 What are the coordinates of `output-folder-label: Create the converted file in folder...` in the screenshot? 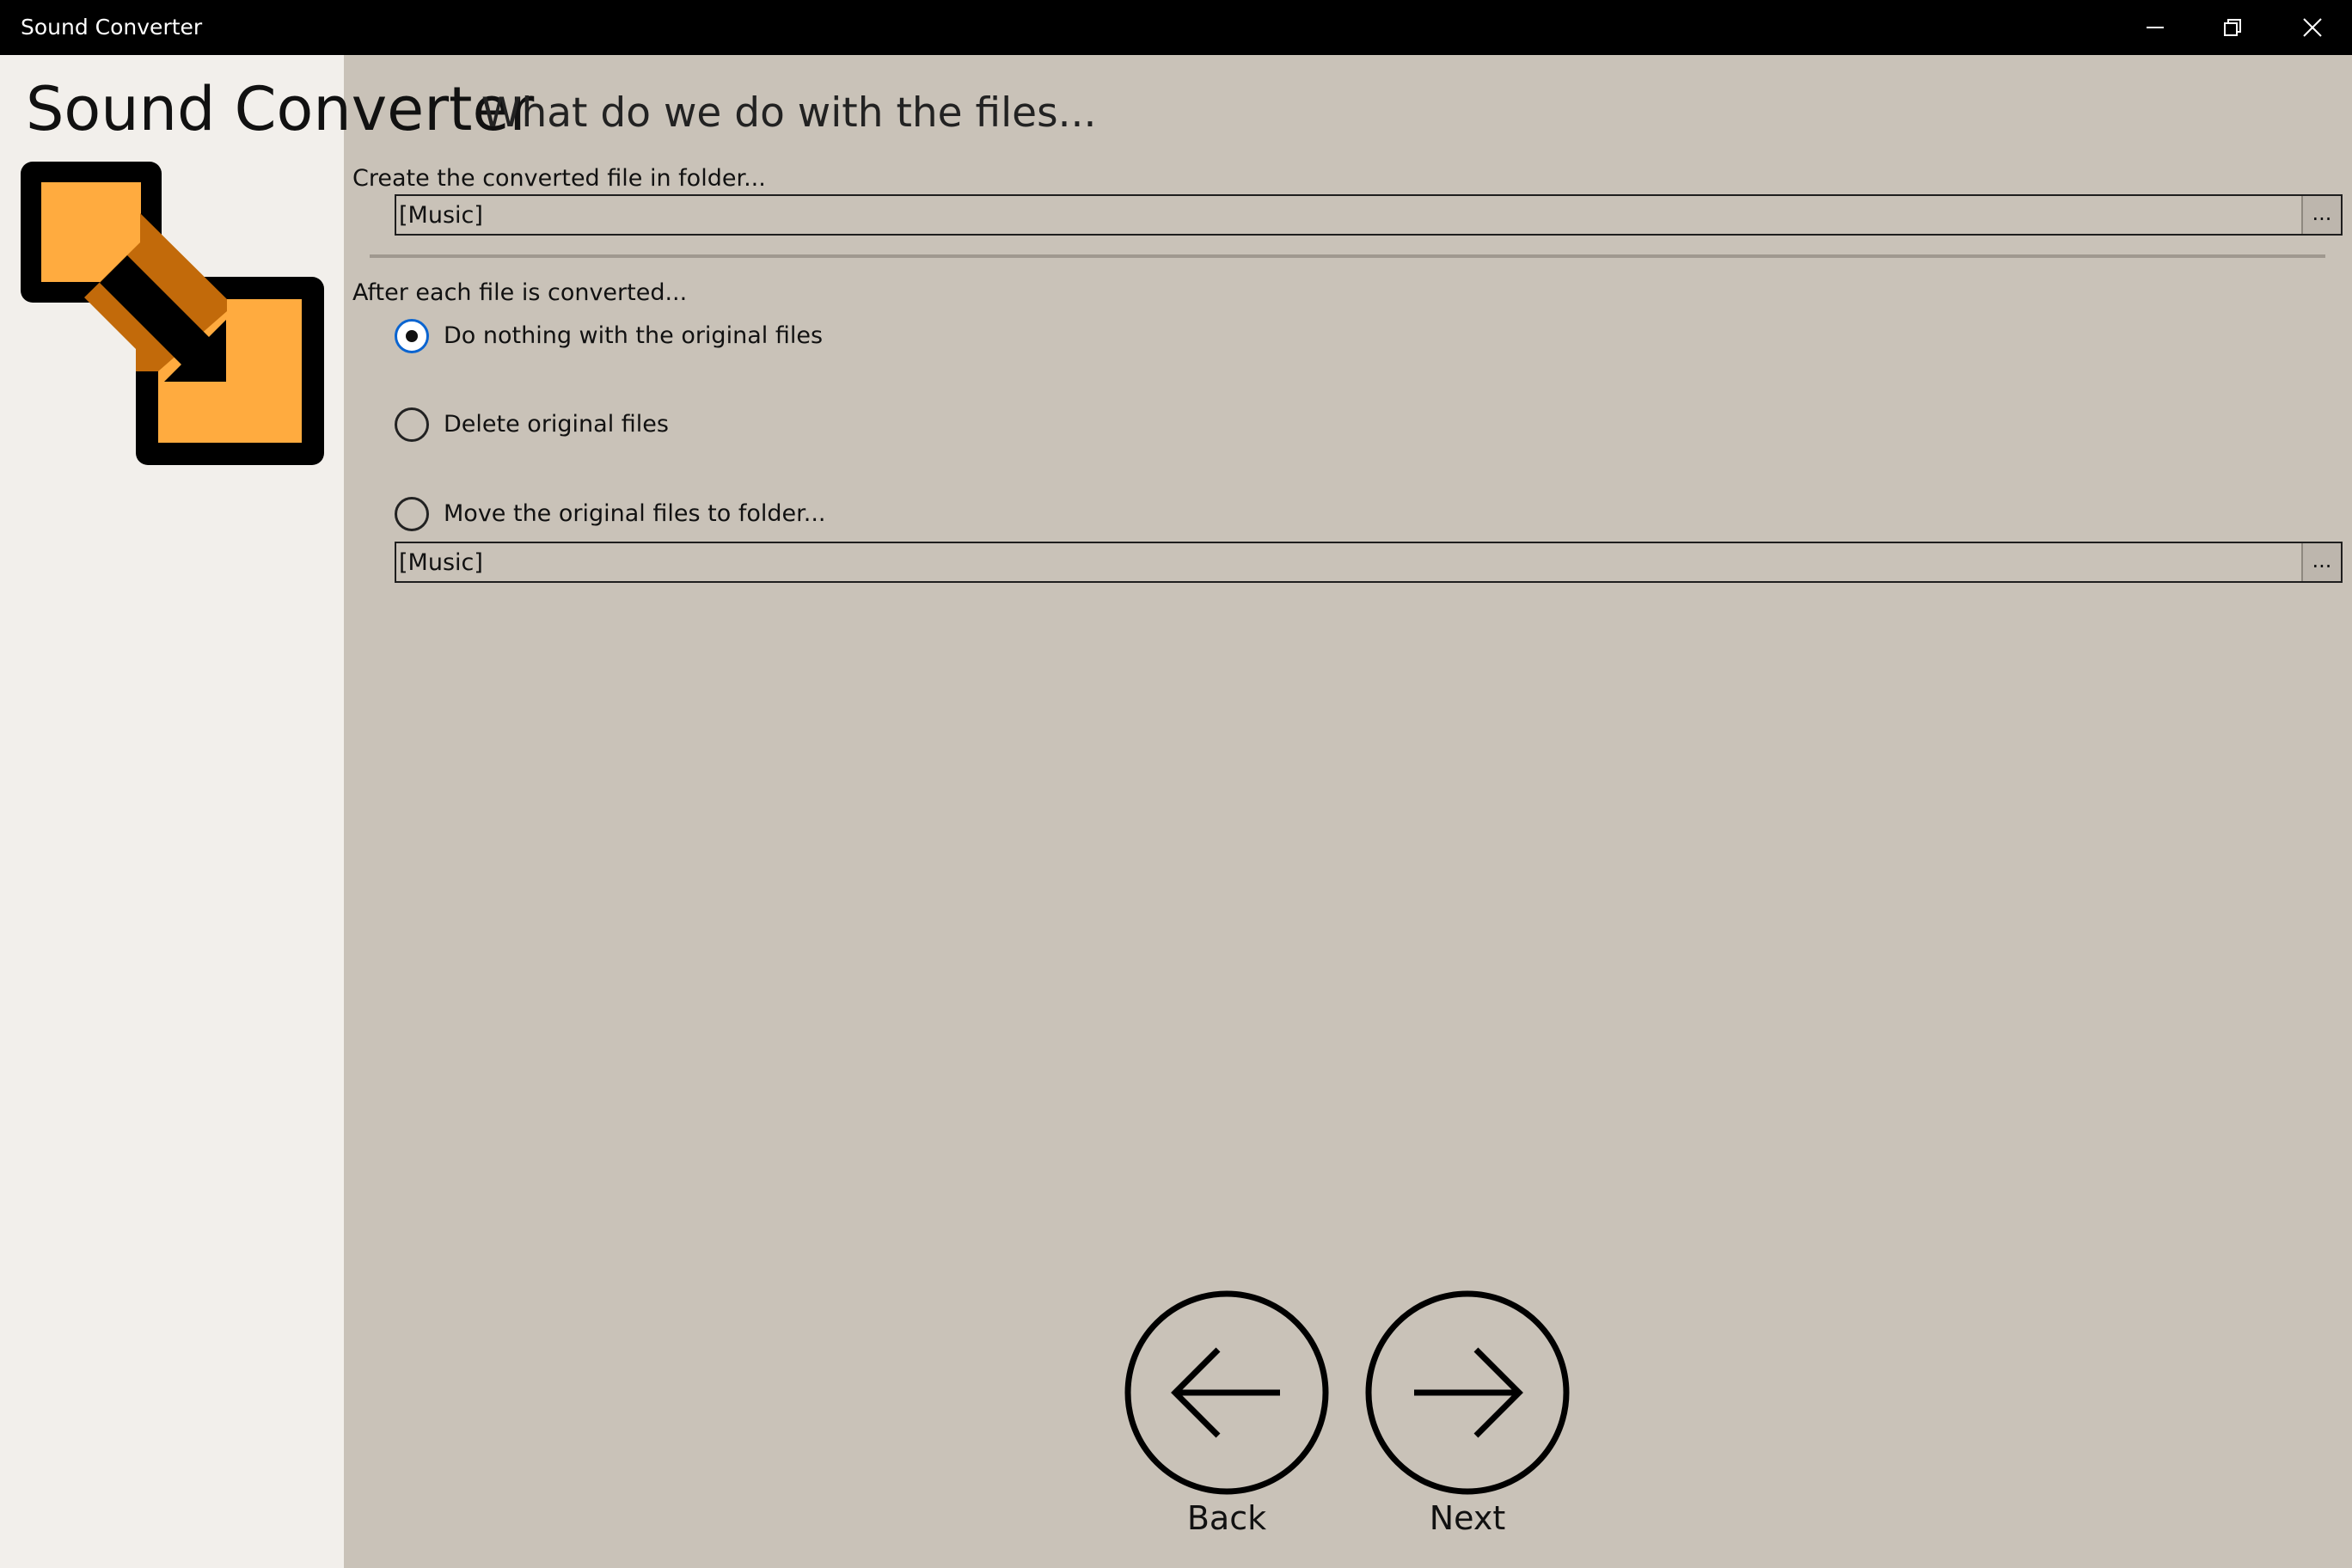 It's located at (559, 178).